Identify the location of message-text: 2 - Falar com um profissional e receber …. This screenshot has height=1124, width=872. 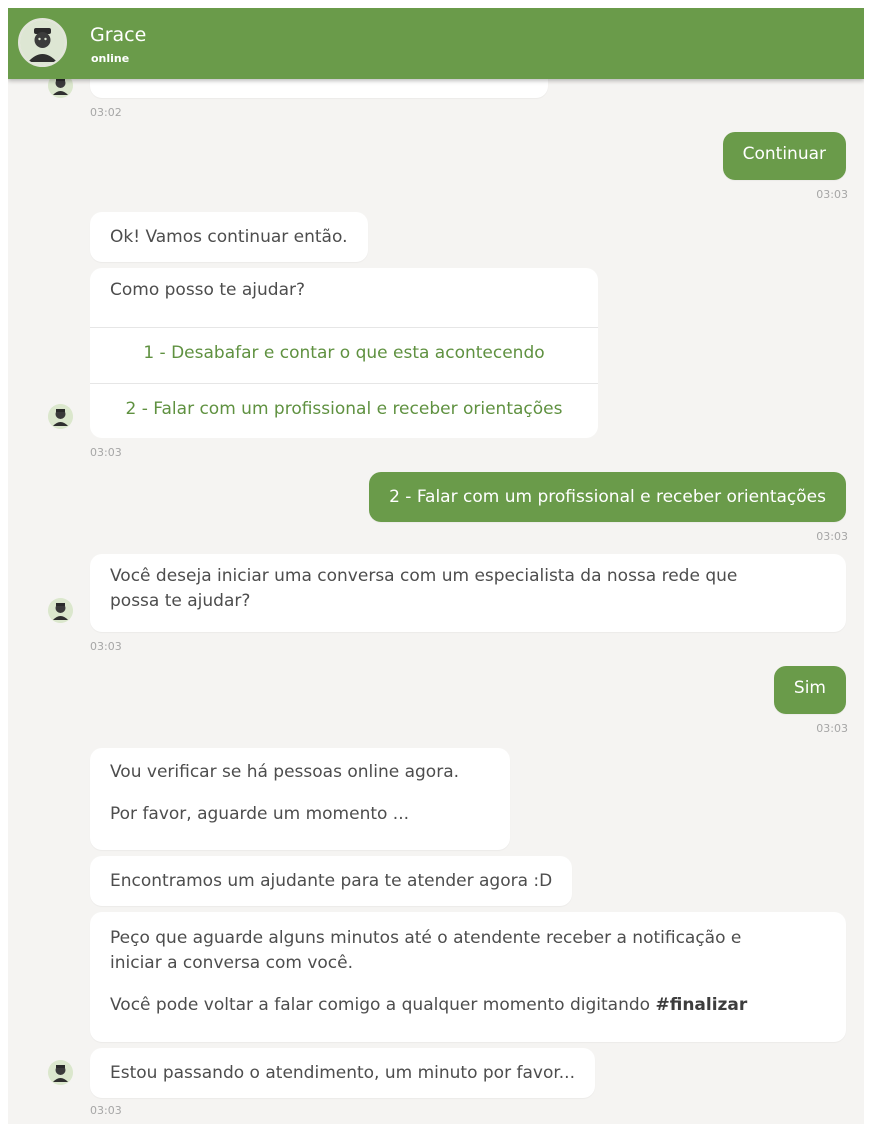
(607, 497).